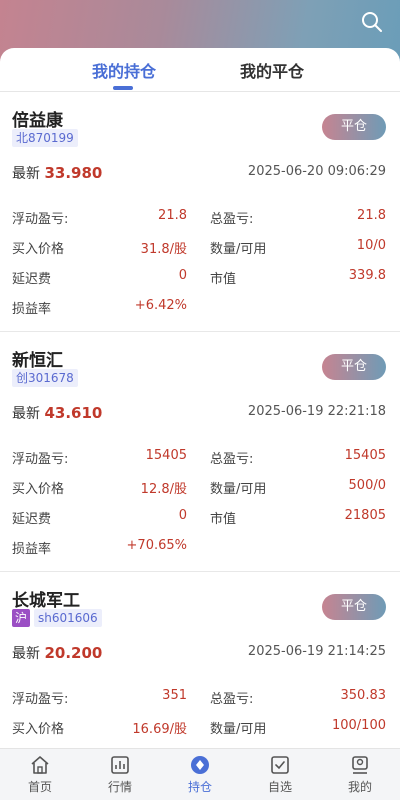  What do you see at coordinates (172, 215) in the screenshot?
I see `float-pl-value: 21.8` at bounding box center [172, 215].